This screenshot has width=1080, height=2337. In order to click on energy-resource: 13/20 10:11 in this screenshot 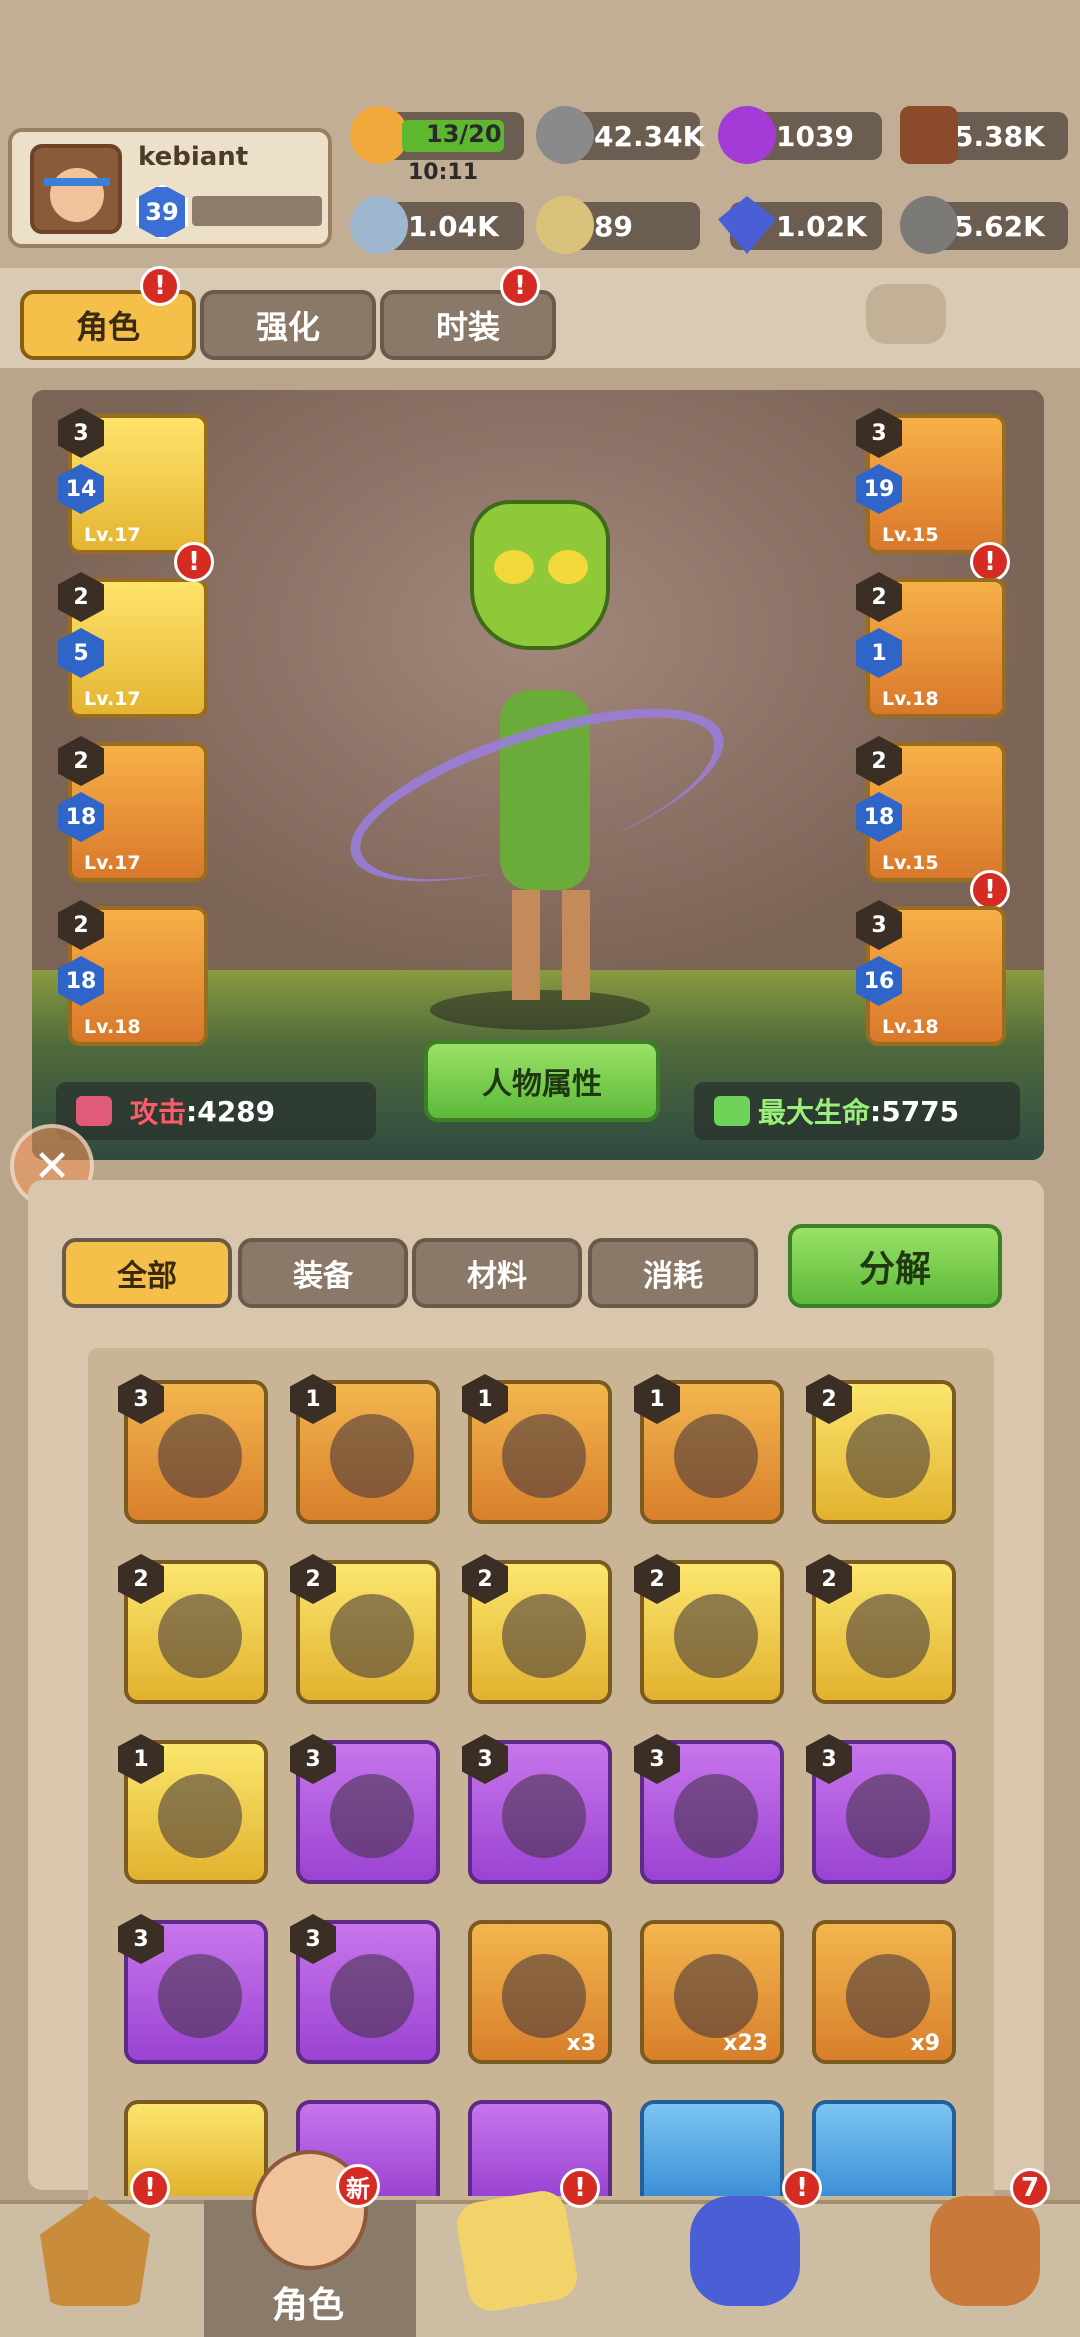, I will do `click(437, 145)`.